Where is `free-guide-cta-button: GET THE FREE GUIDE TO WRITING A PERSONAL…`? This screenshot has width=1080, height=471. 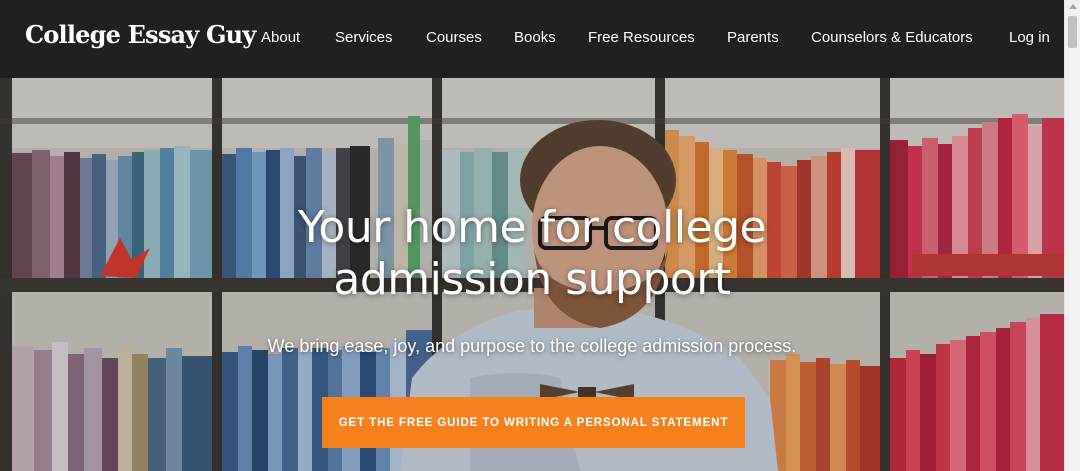 free-guide-cta-button: GET THE FREE GUIDE TO WRITING A PERSONAL… is located at coordinates (533, 422).